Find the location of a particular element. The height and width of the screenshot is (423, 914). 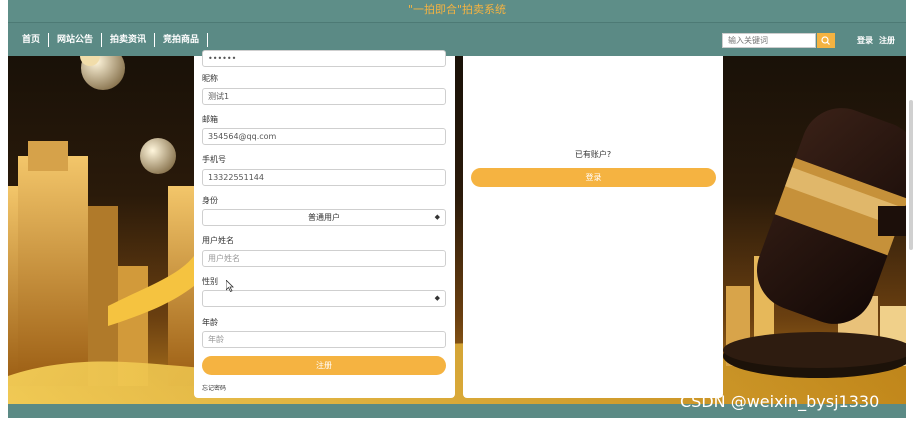

register-button: 注册 is located at coordinates (324, 365).